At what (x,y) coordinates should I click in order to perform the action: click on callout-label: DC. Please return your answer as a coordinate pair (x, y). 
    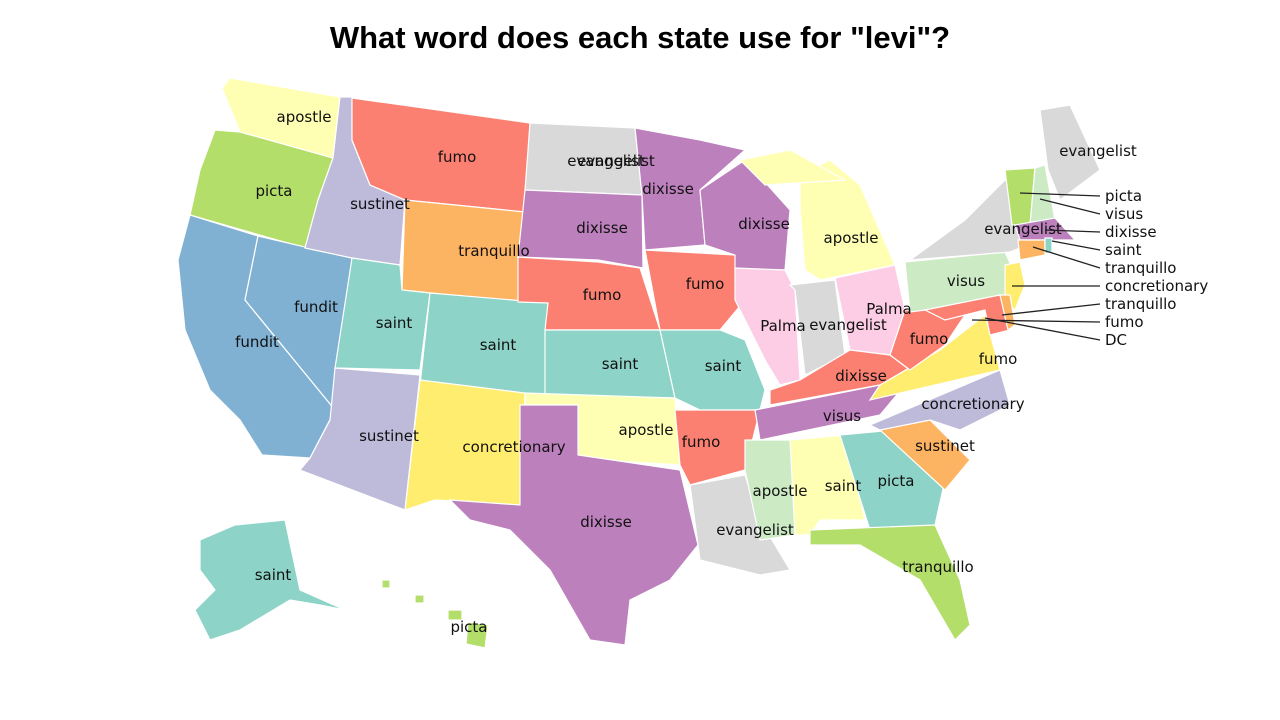
    Looking at the image, I should click on (1116, 340).